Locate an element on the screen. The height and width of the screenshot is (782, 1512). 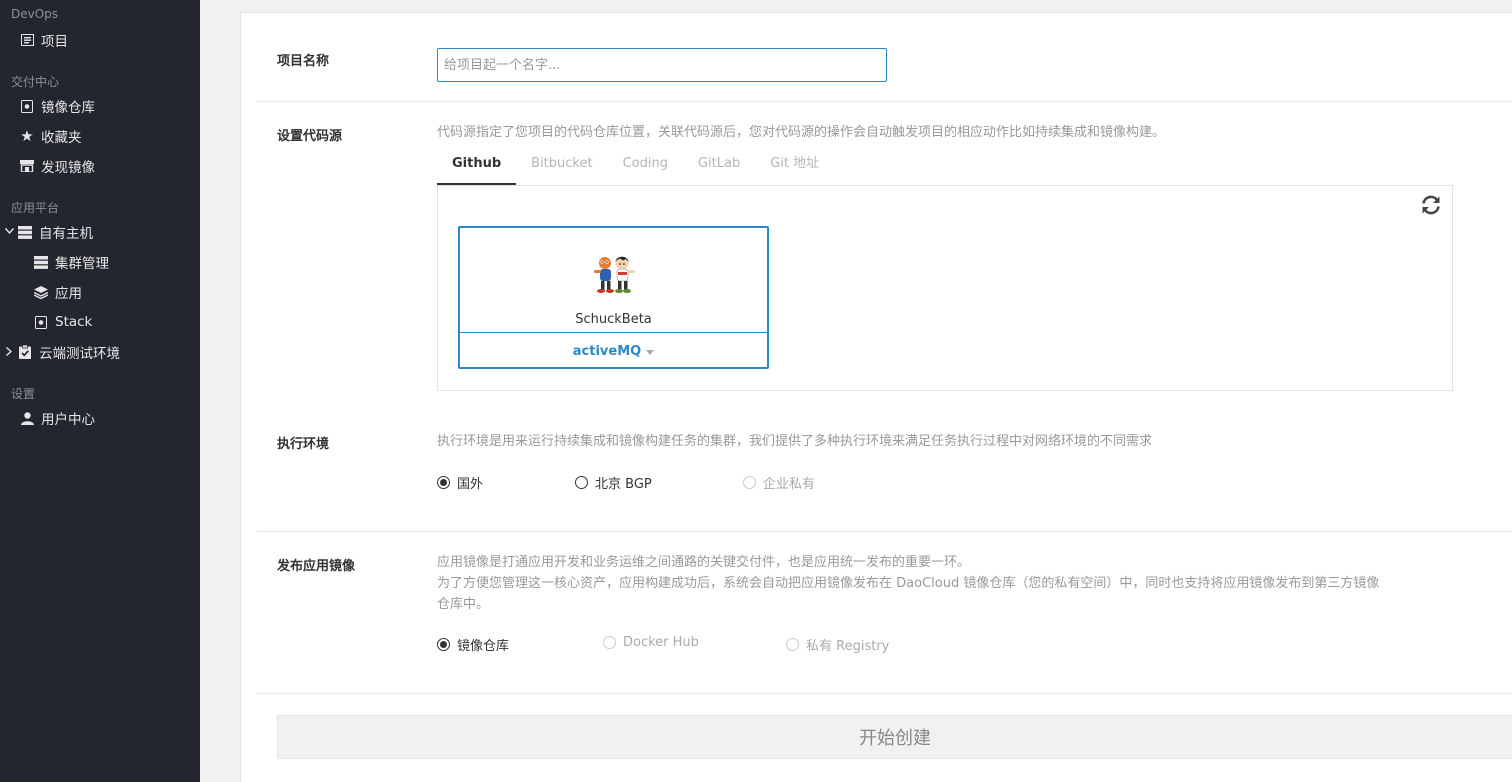
publish-label: 发布应用镜像 is located at coordinates (316, 566).